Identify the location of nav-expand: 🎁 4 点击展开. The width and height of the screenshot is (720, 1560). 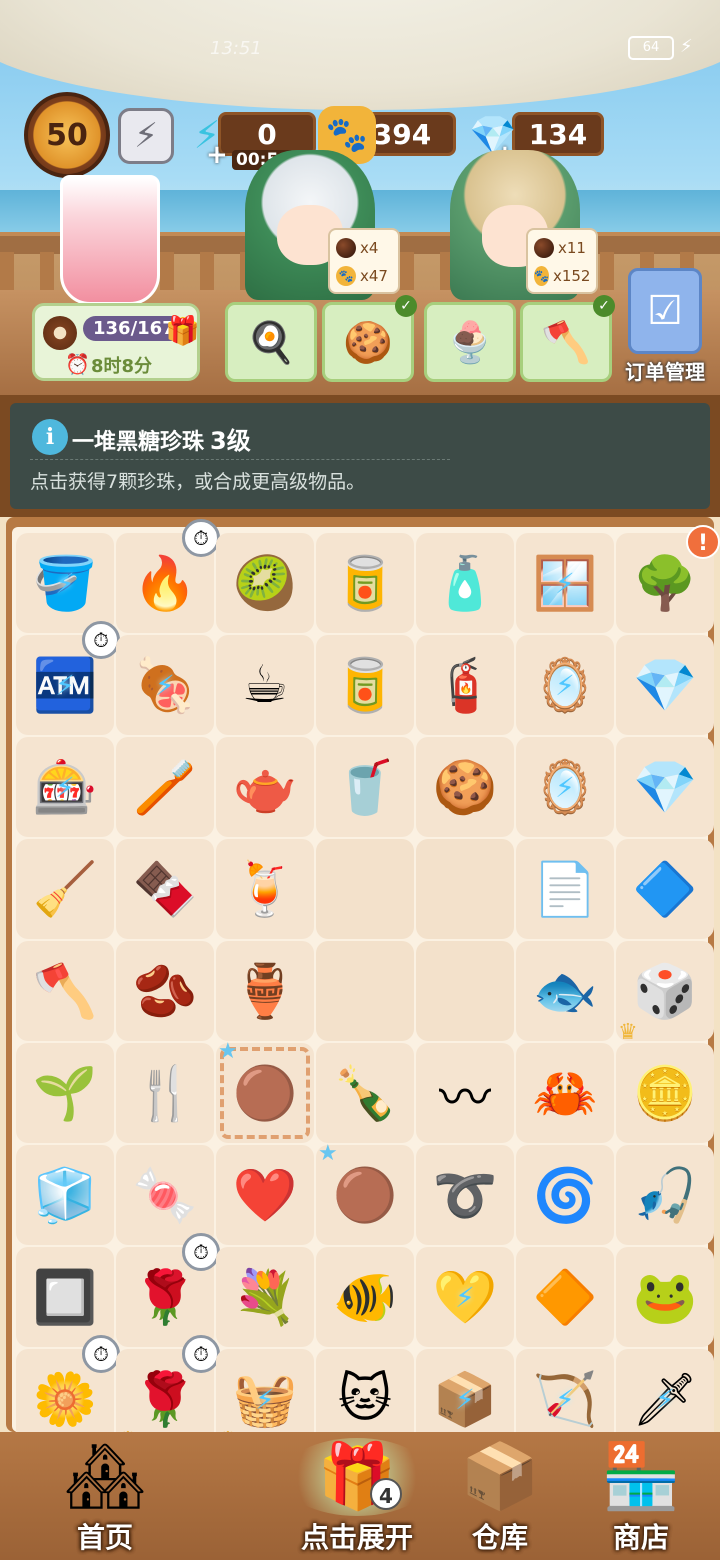
(357, 1497).